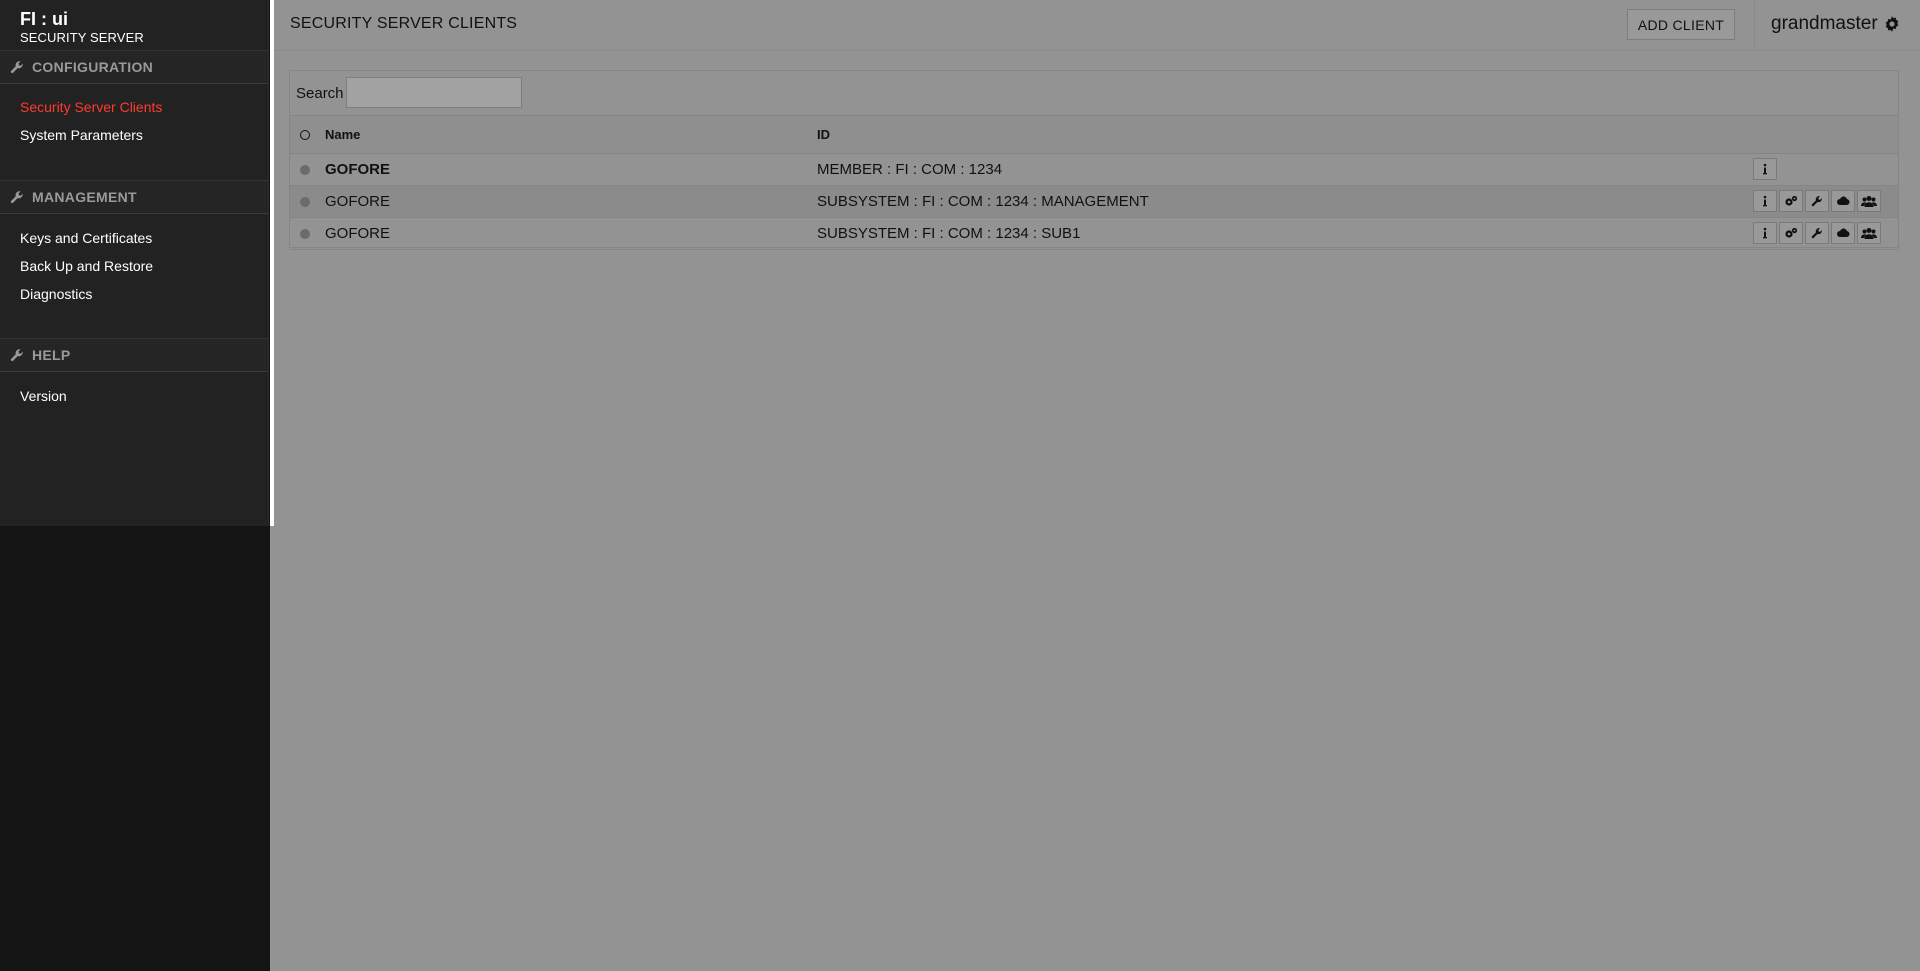 The width and height of the screenshot is (1920, 971). Describe the element at coordinates (82, 37) in the screenshot. I see `brand-subtitle: SECURITY SERVER` at that location.